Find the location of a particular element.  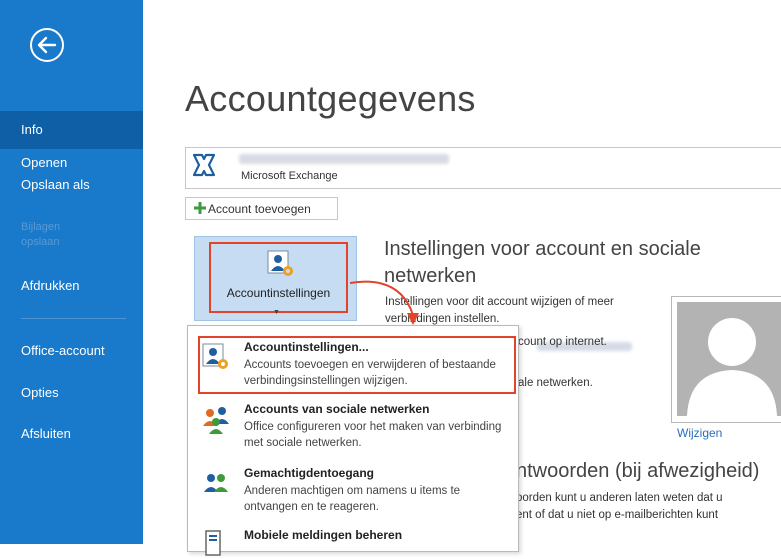

menu-item-title: Mobiele meldingen beheren is located at coordinates (323, 535).